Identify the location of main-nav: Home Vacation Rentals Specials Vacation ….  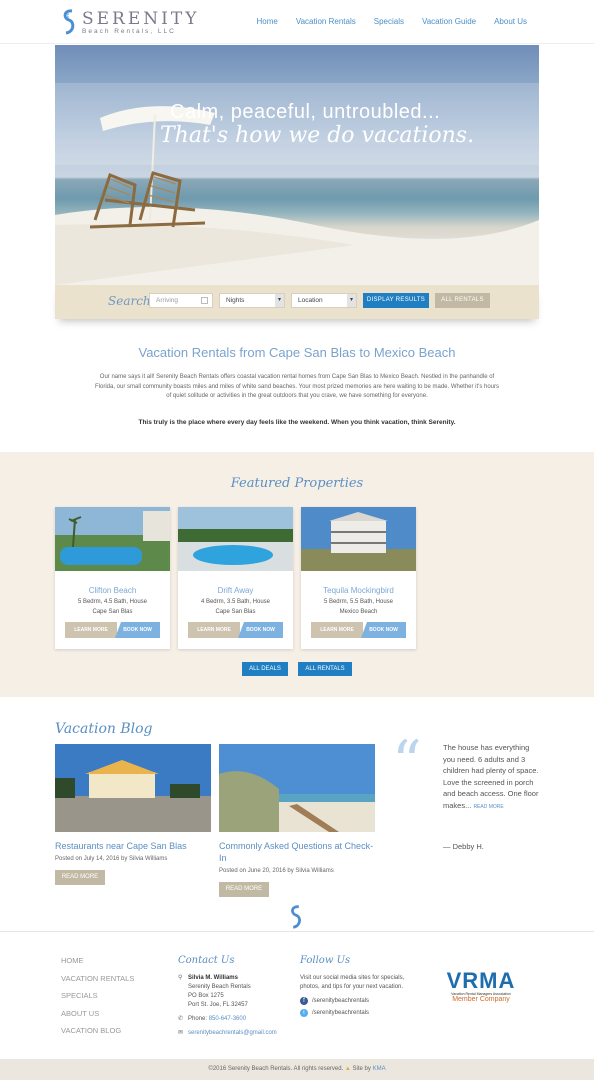
(392, 21).